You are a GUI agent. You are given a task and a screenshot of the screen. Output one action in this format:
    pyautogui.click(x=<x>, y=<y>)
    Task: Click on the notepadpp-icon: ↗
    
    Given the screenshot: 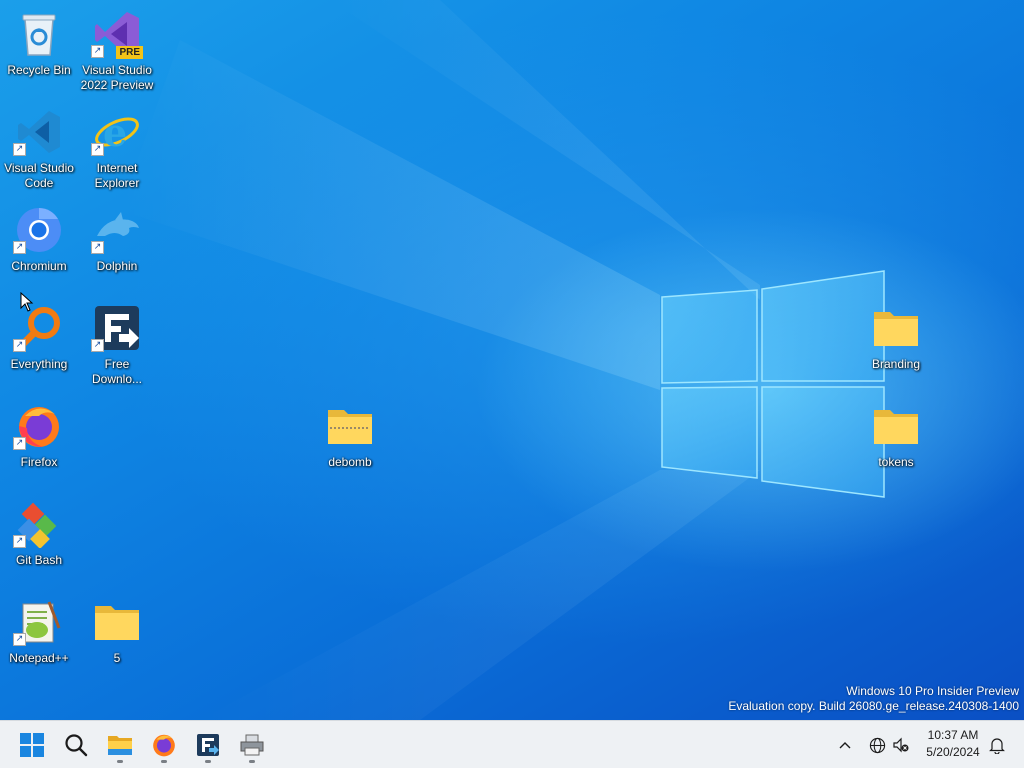 What is the action you would take?
    pyautogui.click(x=39, y=622)
    